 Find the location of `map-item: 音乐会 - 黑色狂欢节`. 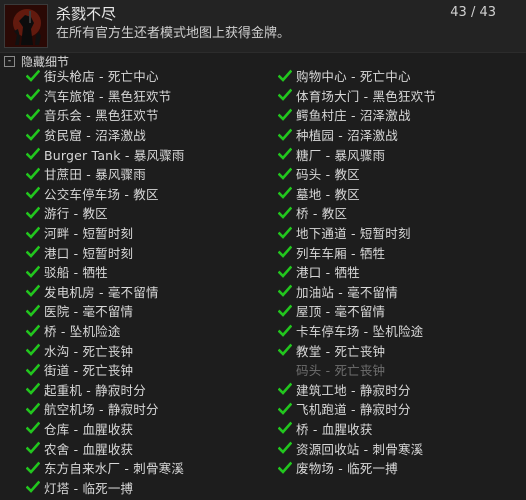

map-item: 音乐会 - 黑色狂欢节 is located at coordinates (105, 115).